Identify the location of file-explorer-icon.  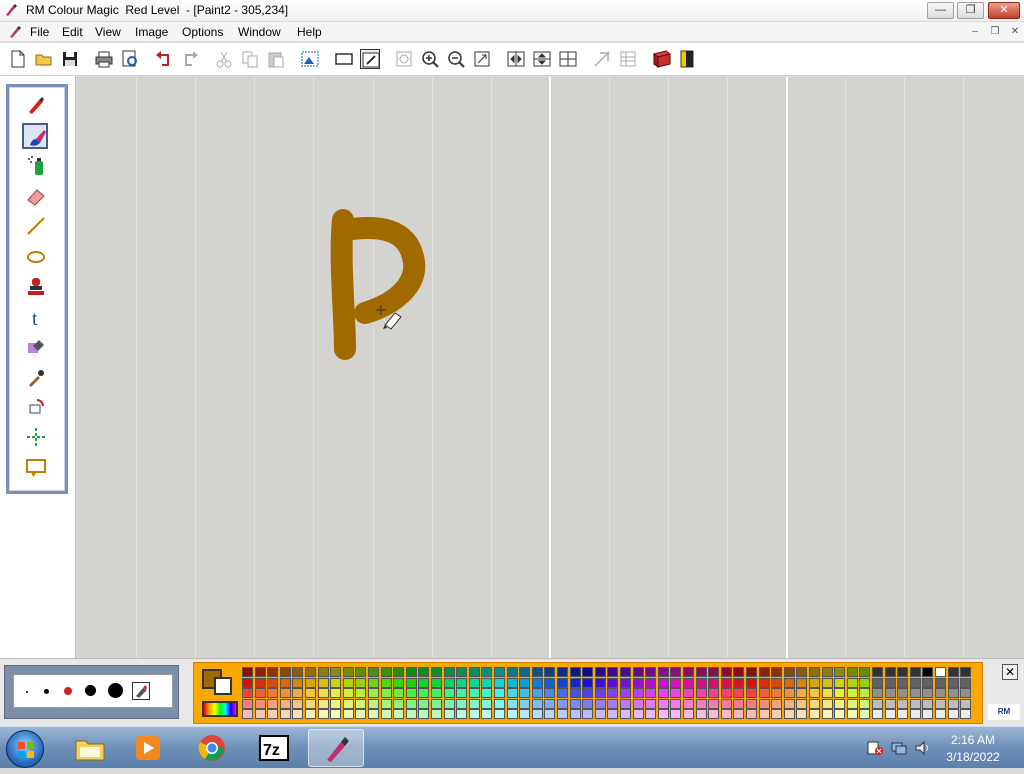
(90, 748).